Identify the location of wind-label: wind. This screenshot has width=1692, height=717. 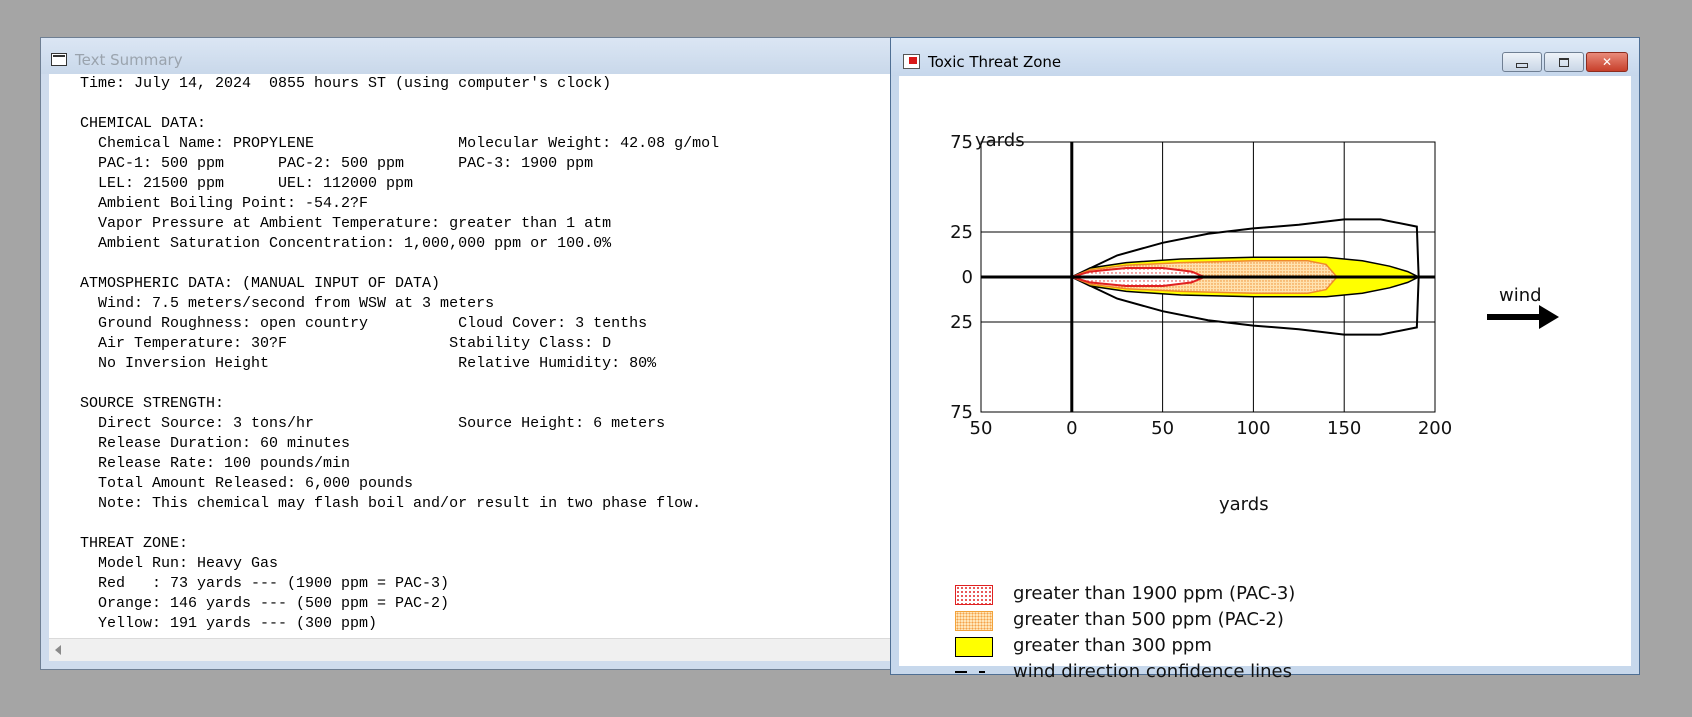
(1520, 295).